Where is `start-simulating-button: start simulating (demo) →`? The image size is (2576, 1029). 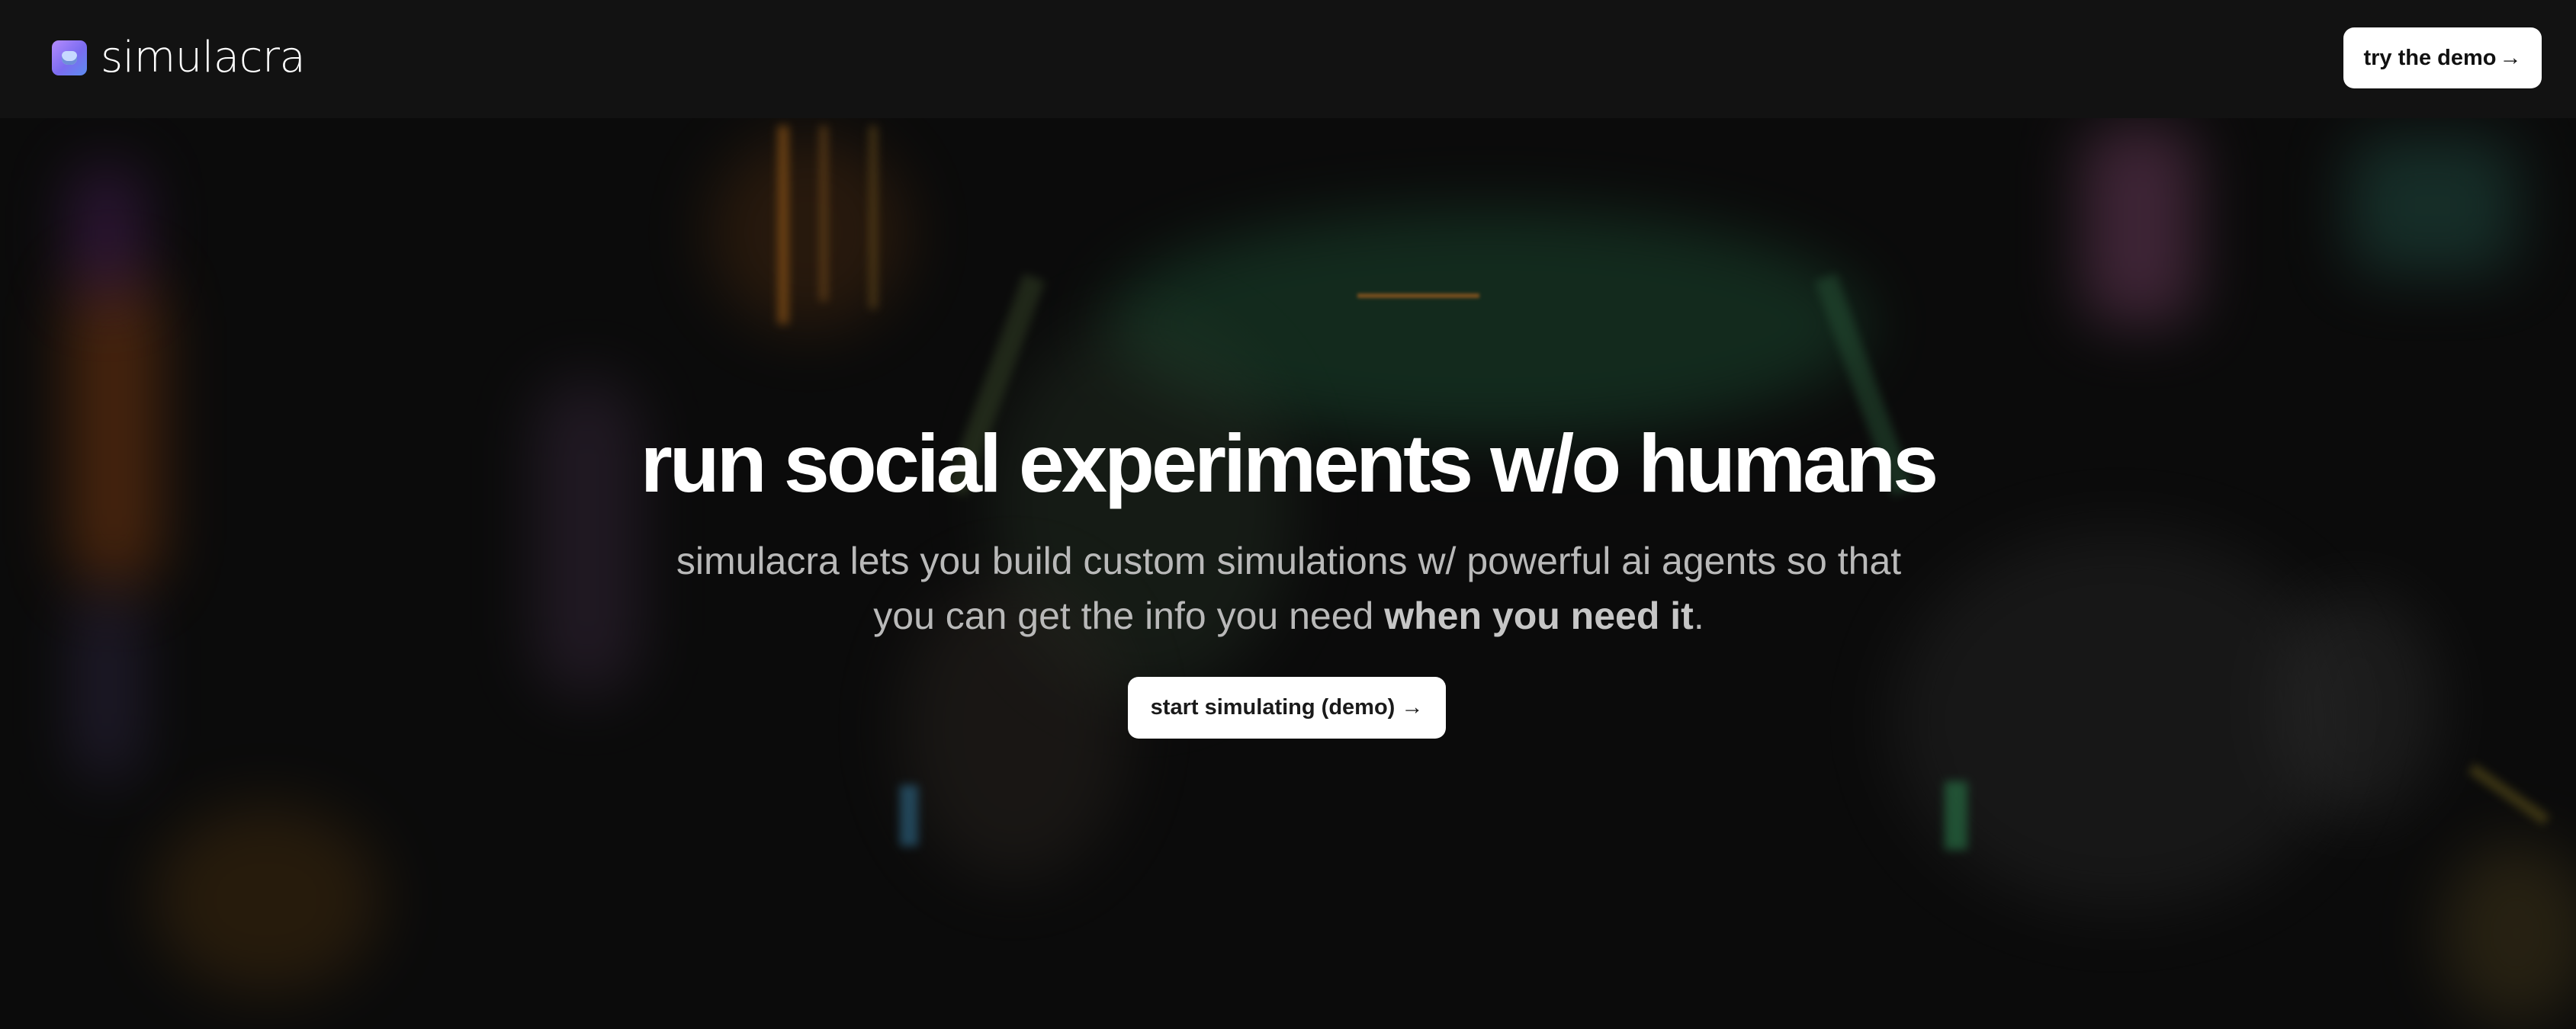
start-simulating-button: start simulating (demo) → is located at coordinates (1287, 708).